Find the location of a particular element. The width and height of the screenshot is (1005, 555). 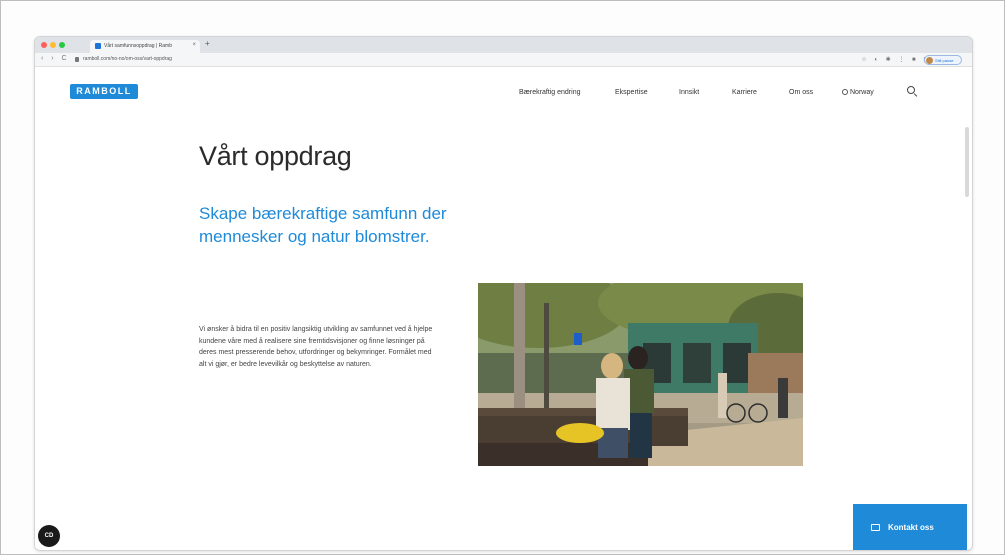

tab-close-icon: × is located at coordinates (194, 45).